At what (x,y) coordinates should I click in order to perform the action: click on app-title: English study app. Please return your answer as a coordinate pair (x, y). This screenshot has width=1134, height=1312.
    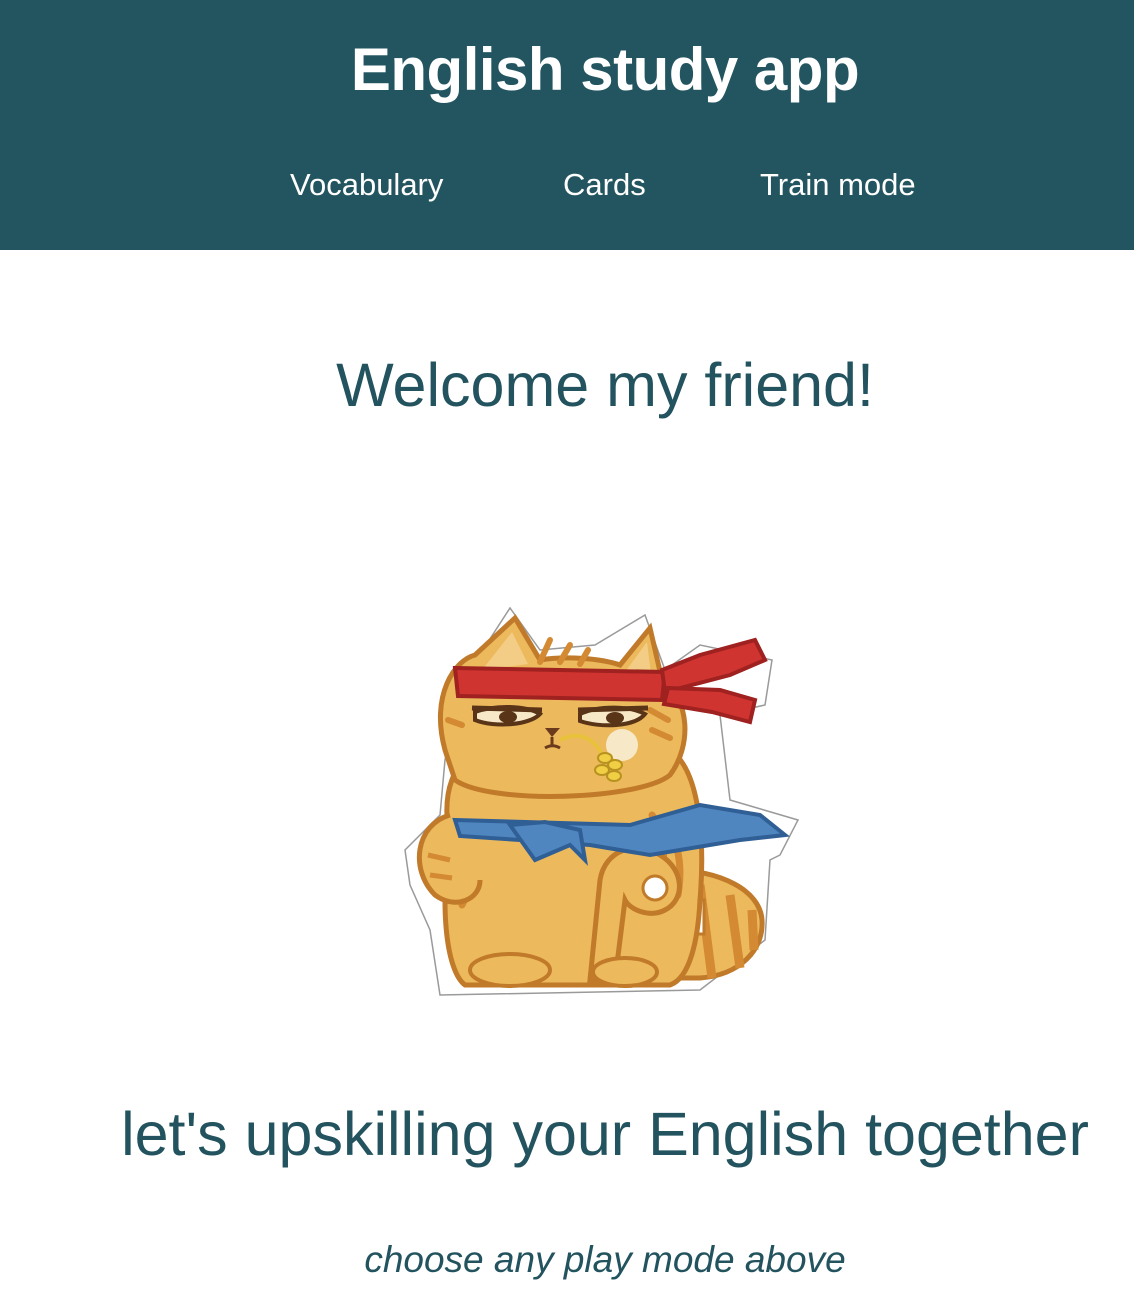
    Looking at the image, I should click on (605, 69).